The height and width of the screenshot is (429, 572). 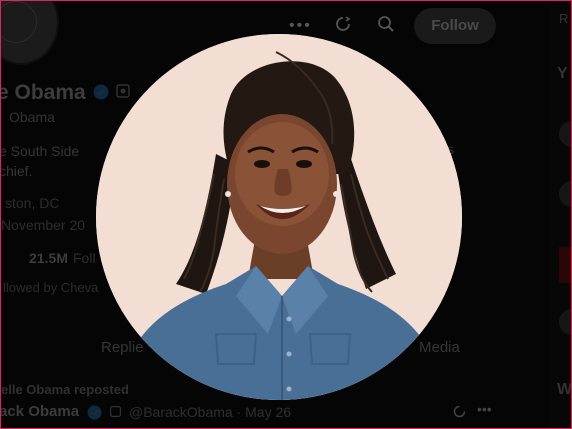 I want to click on profile-joined-date: November 20, so click(x=43, y=225).